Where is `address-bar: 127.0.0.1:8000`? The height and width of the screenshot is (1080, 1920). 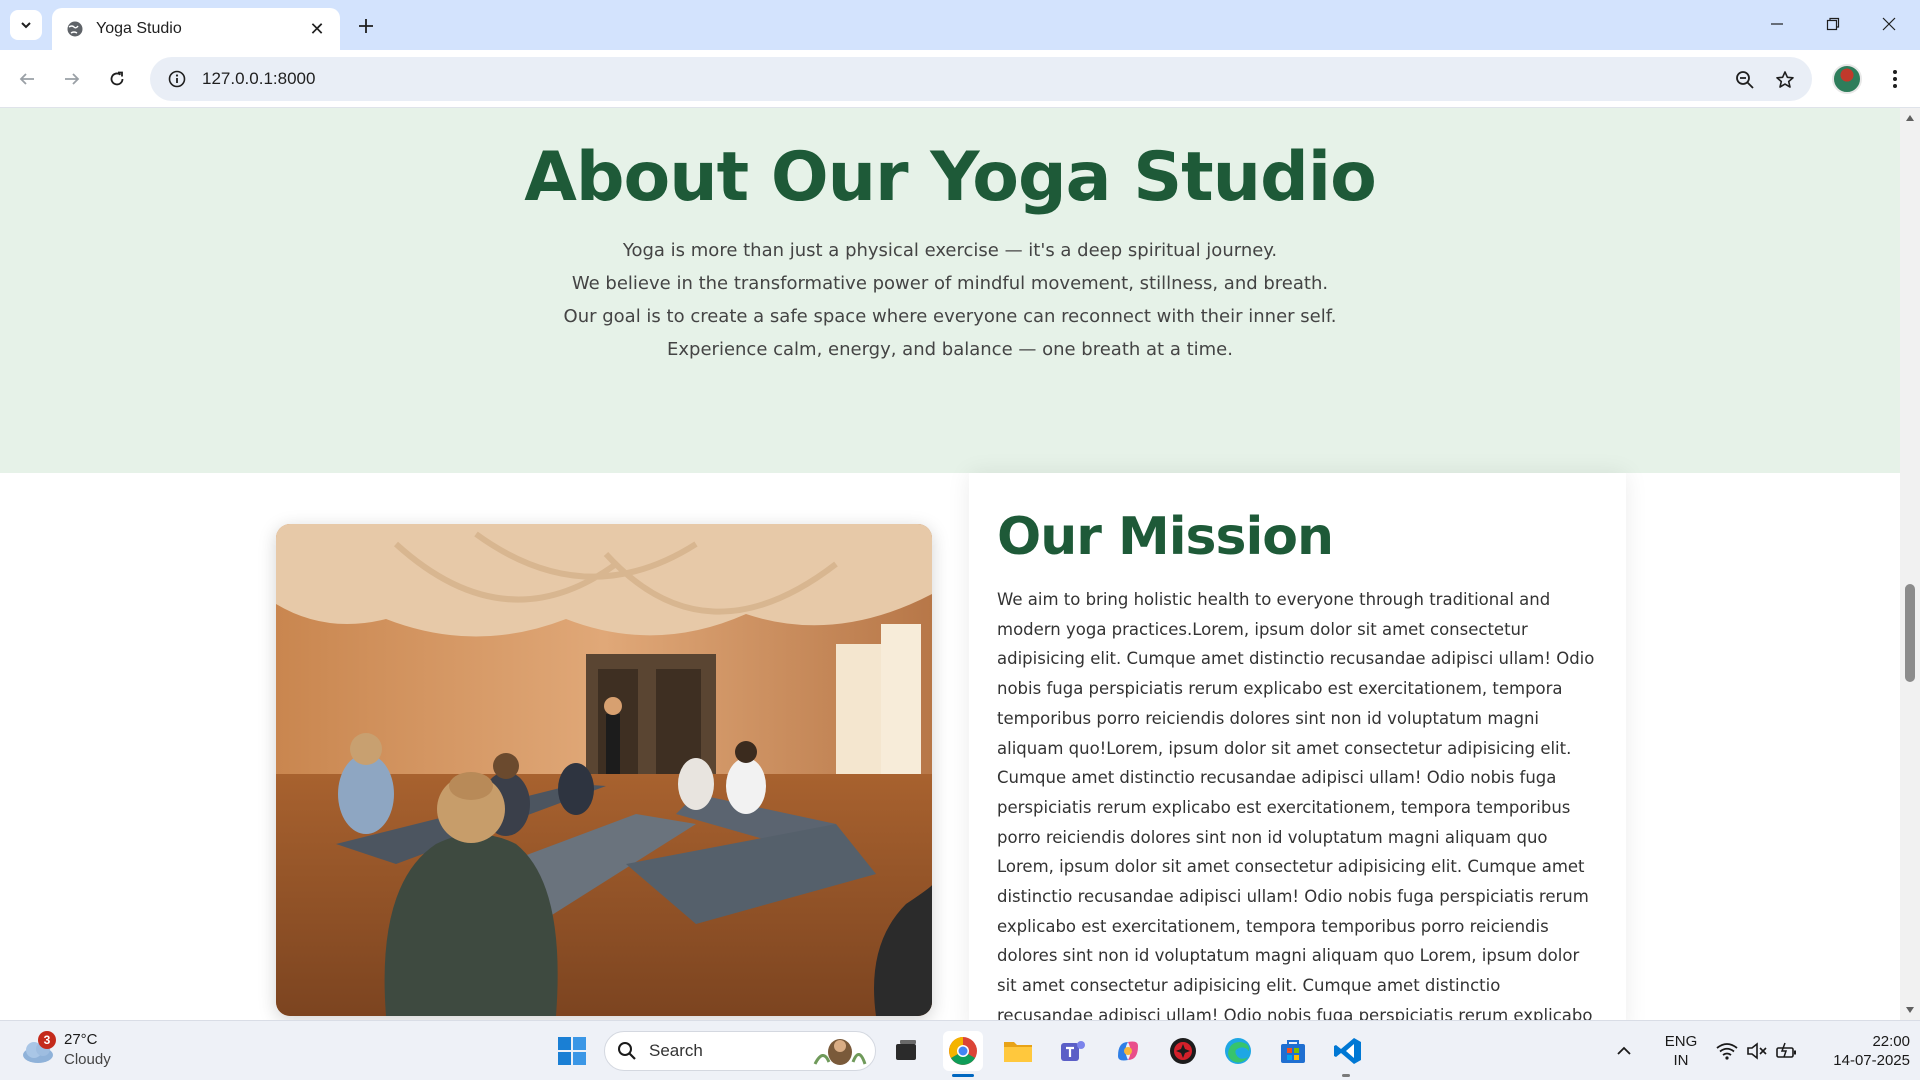 address-bar: 127.0.0.1:8000 is located at coordinates (981, 79).